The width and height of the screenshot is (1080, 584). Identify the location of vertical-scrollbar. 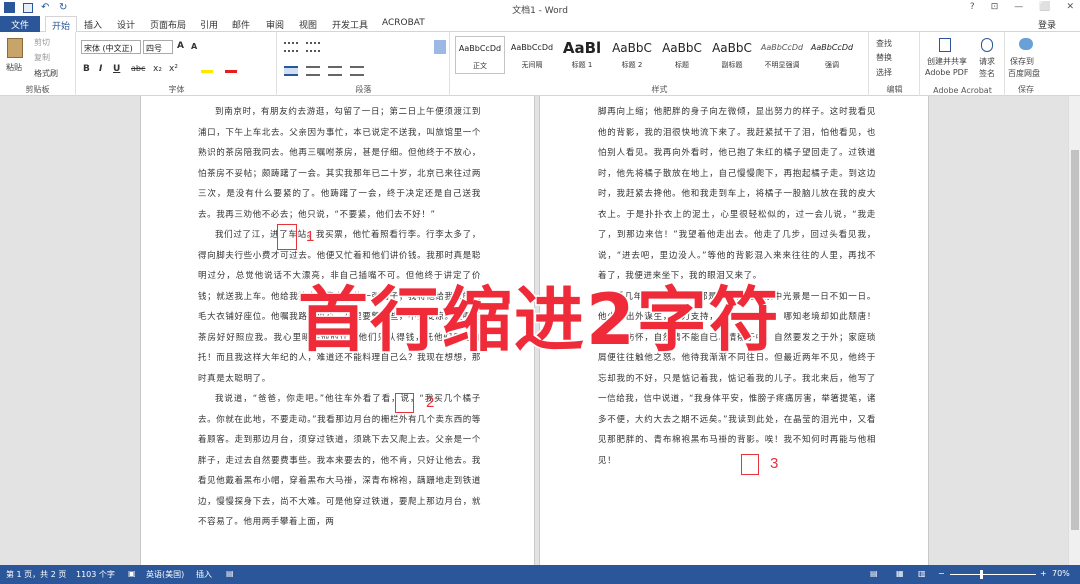
(1074, 330).